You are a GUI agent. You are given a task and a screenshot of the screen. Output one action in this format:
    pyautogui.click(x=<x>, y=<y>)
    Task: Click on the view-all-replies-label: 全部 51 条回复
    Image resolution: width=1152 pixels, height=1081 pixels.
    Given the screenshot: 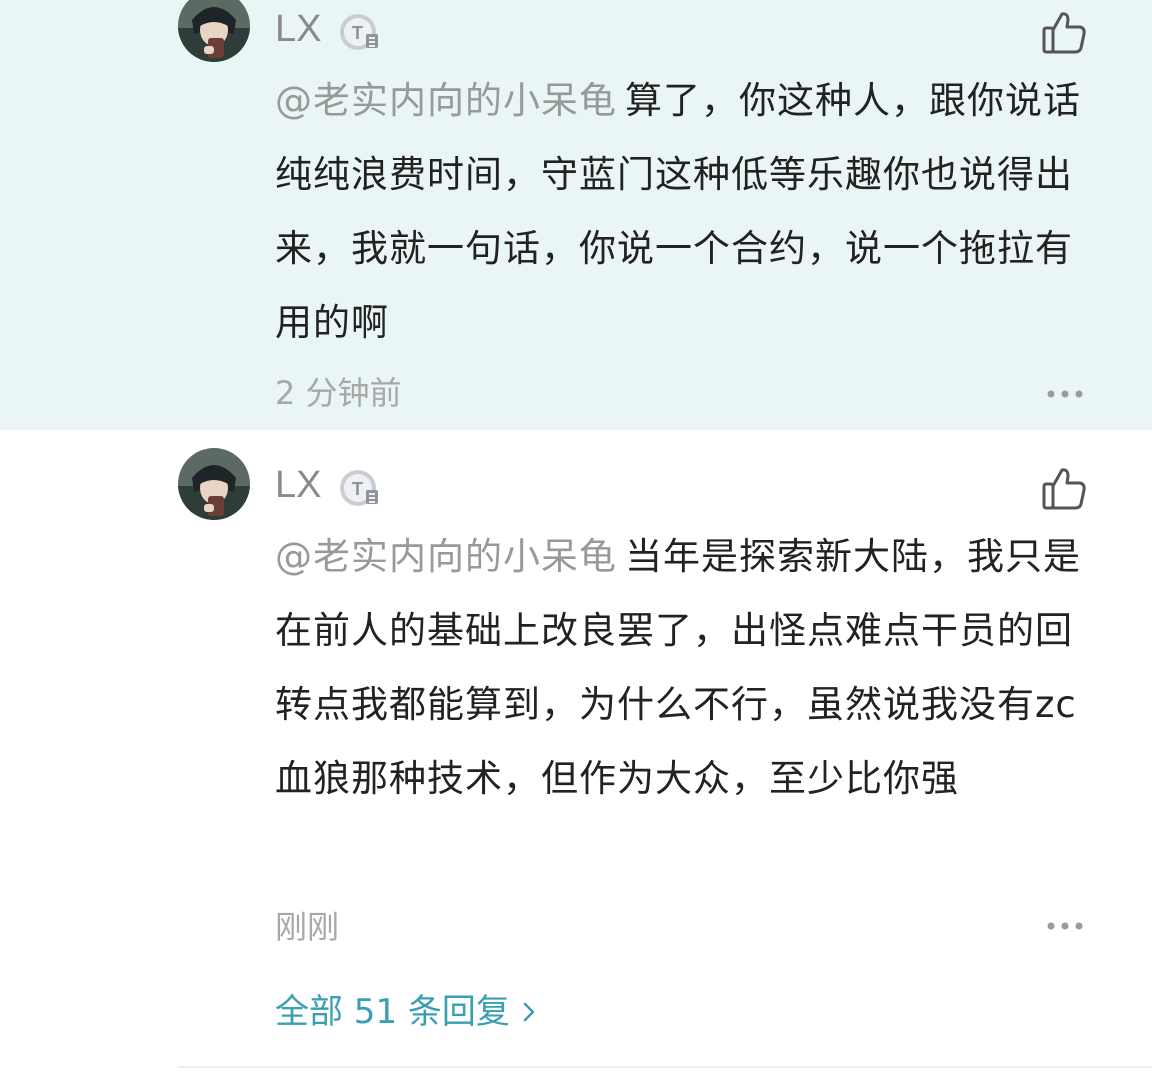 What is the action you would take?
    pyautogui.click(x=392, y=1012)
    